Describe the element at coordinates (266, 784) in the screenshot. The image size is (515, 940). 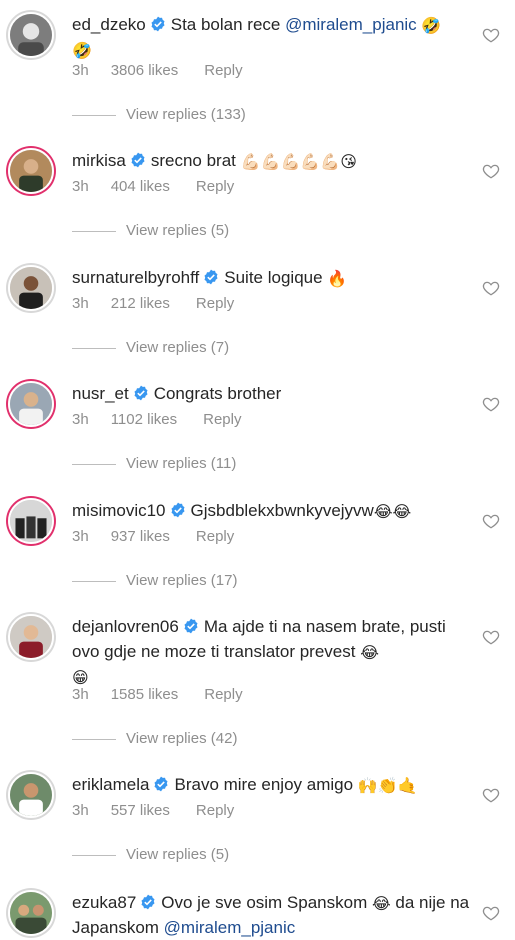
I see `comment-text: Bravo mire enjoy amigo` at that location.